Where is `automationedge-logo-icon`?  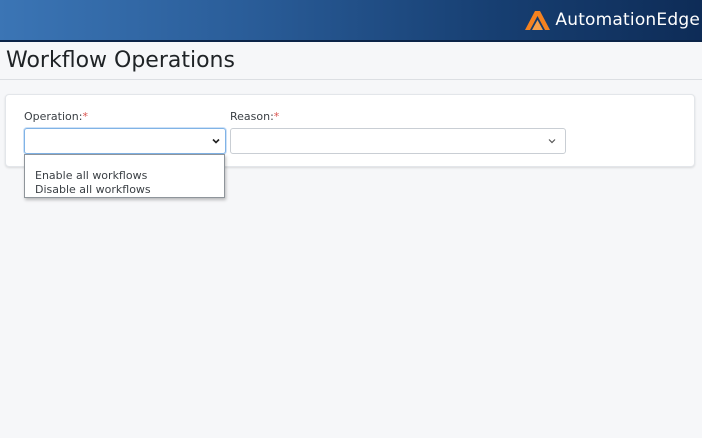 automationedge-logo-icon is located at coordinates (538, 20).